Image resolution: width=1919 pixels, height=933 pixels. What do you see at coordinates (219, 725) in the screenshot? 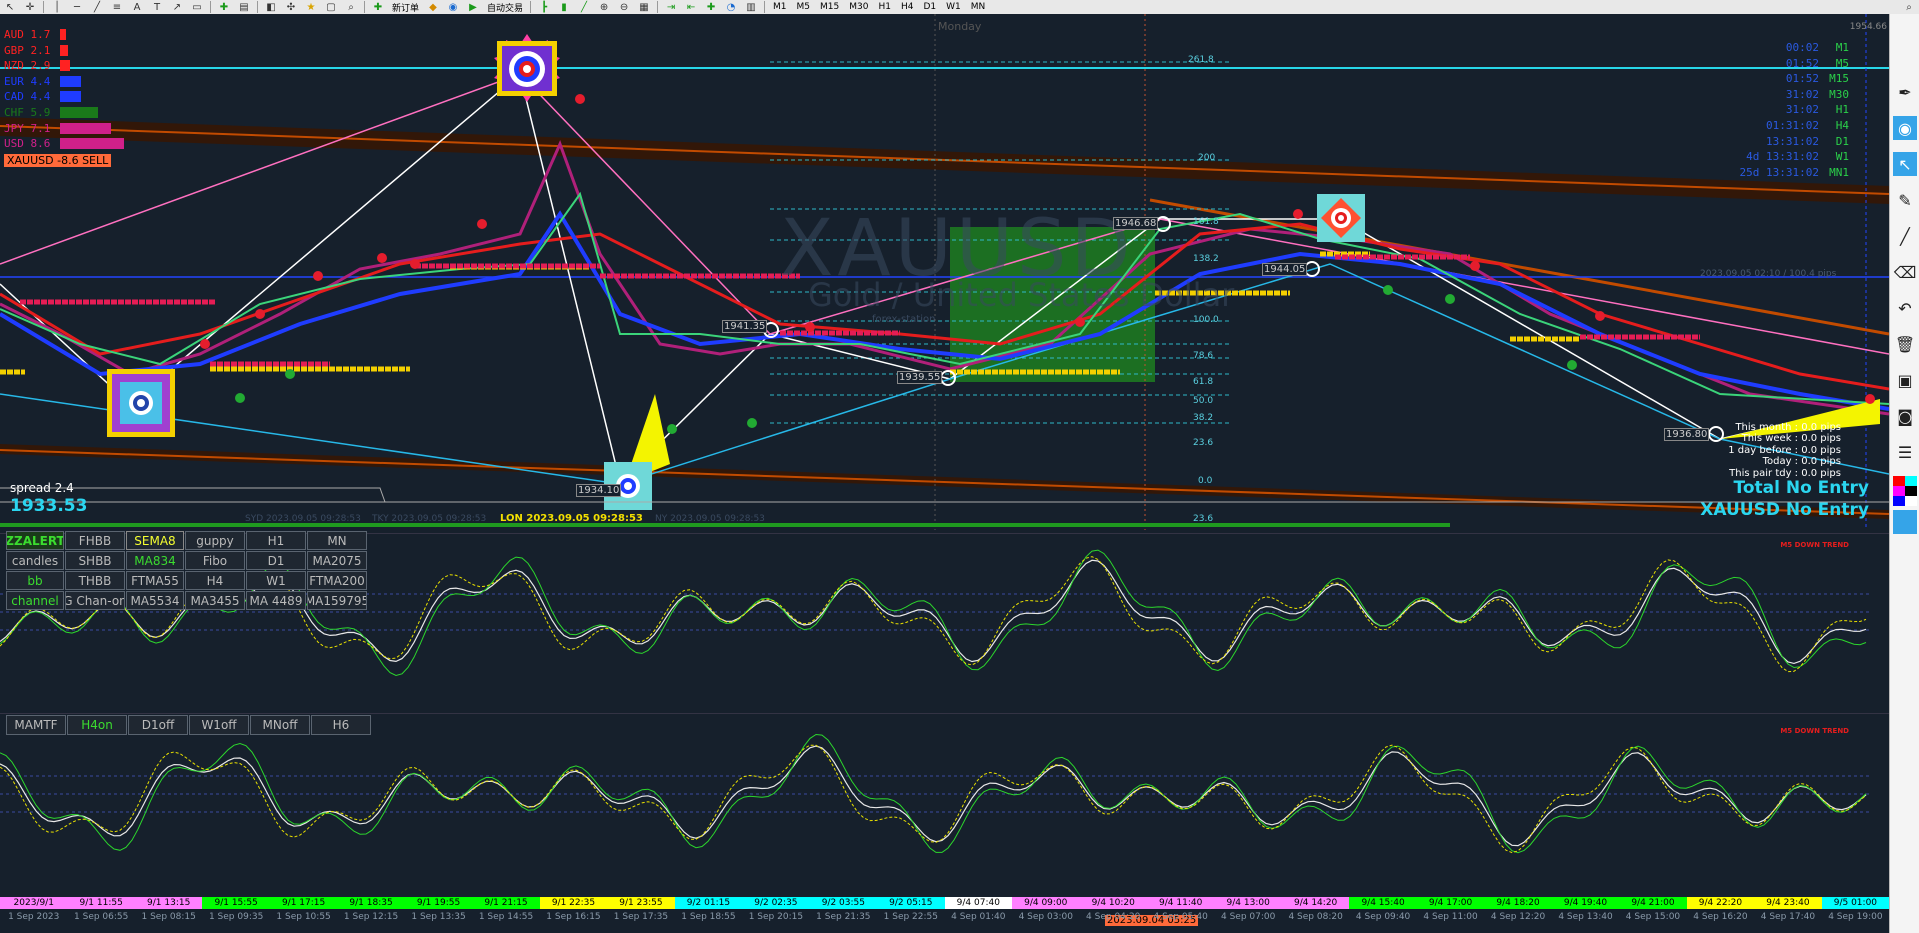
I see `mtf-button-w1off: W1off` at bounding box center [219, 725].